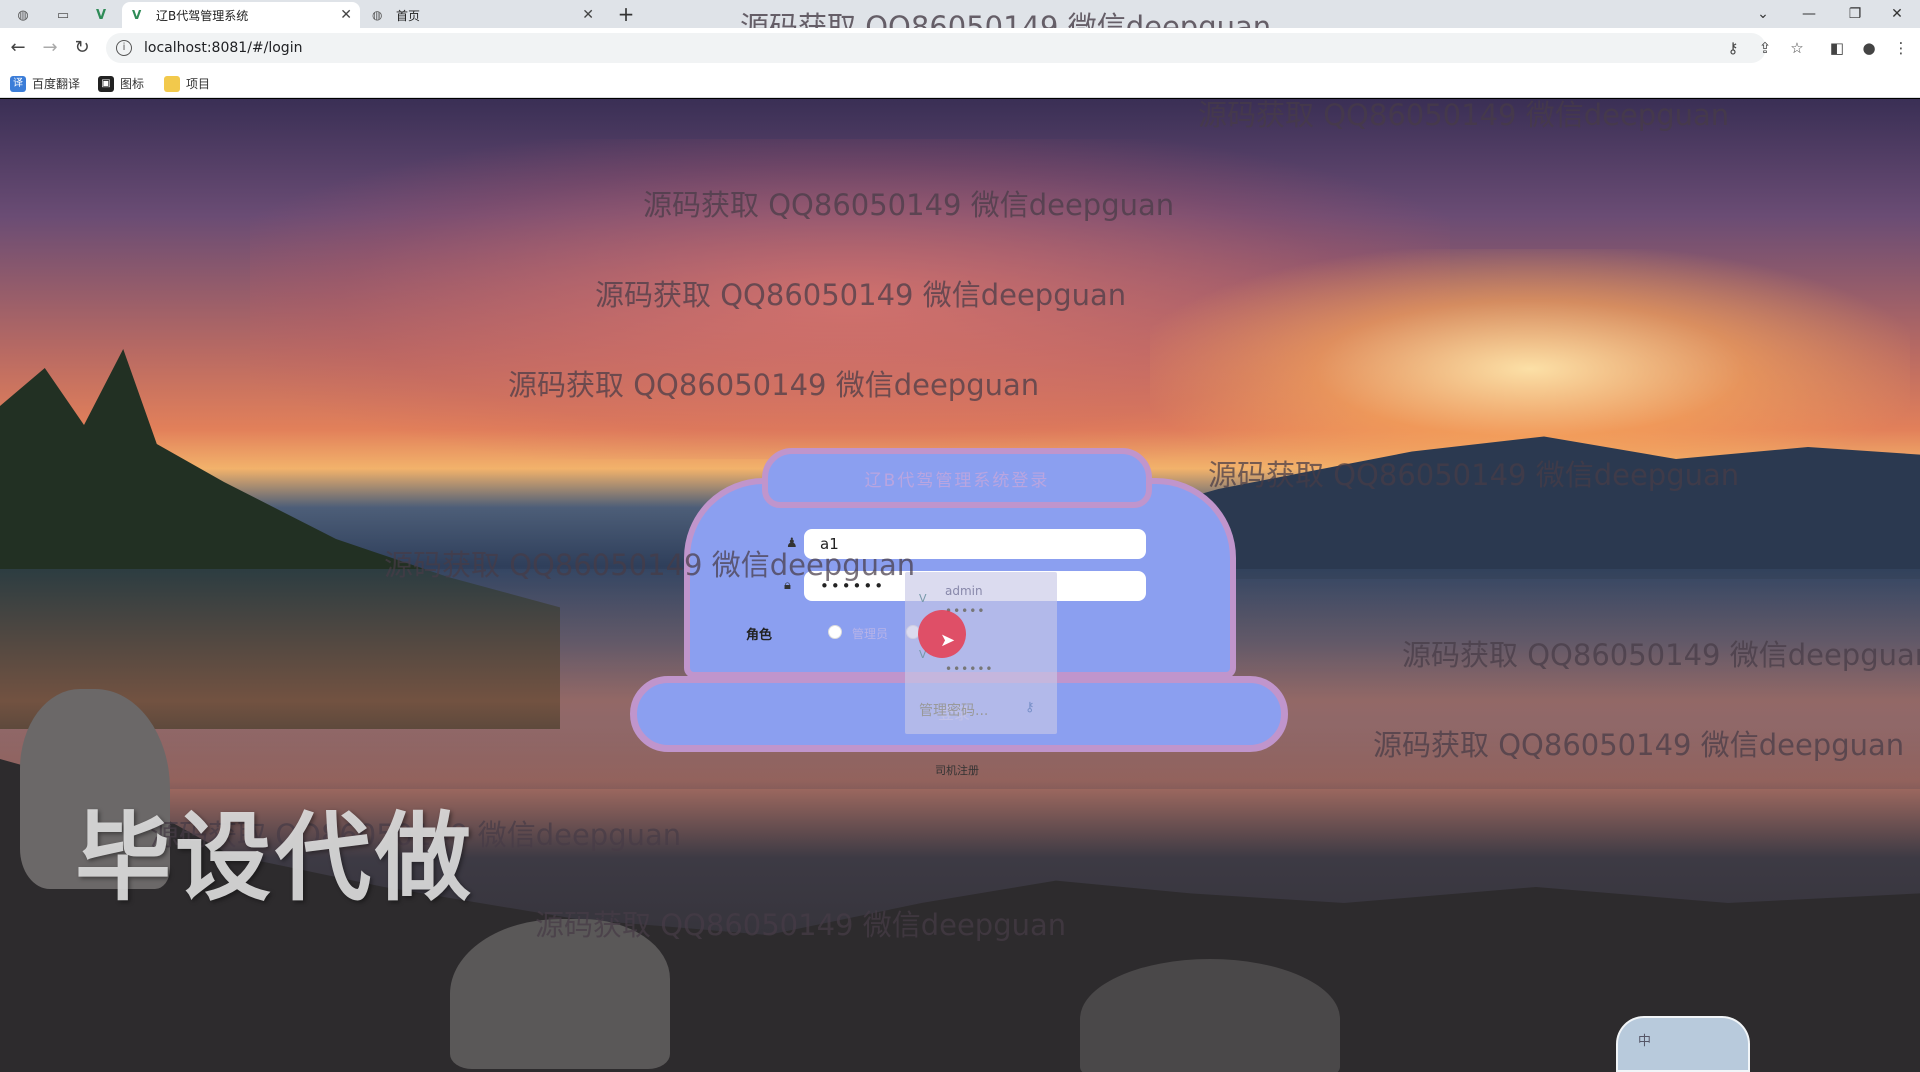  Describe the element at coordinates (1645, 1041) in the screenshot. I see `ime-mode-label: 中` at that location.